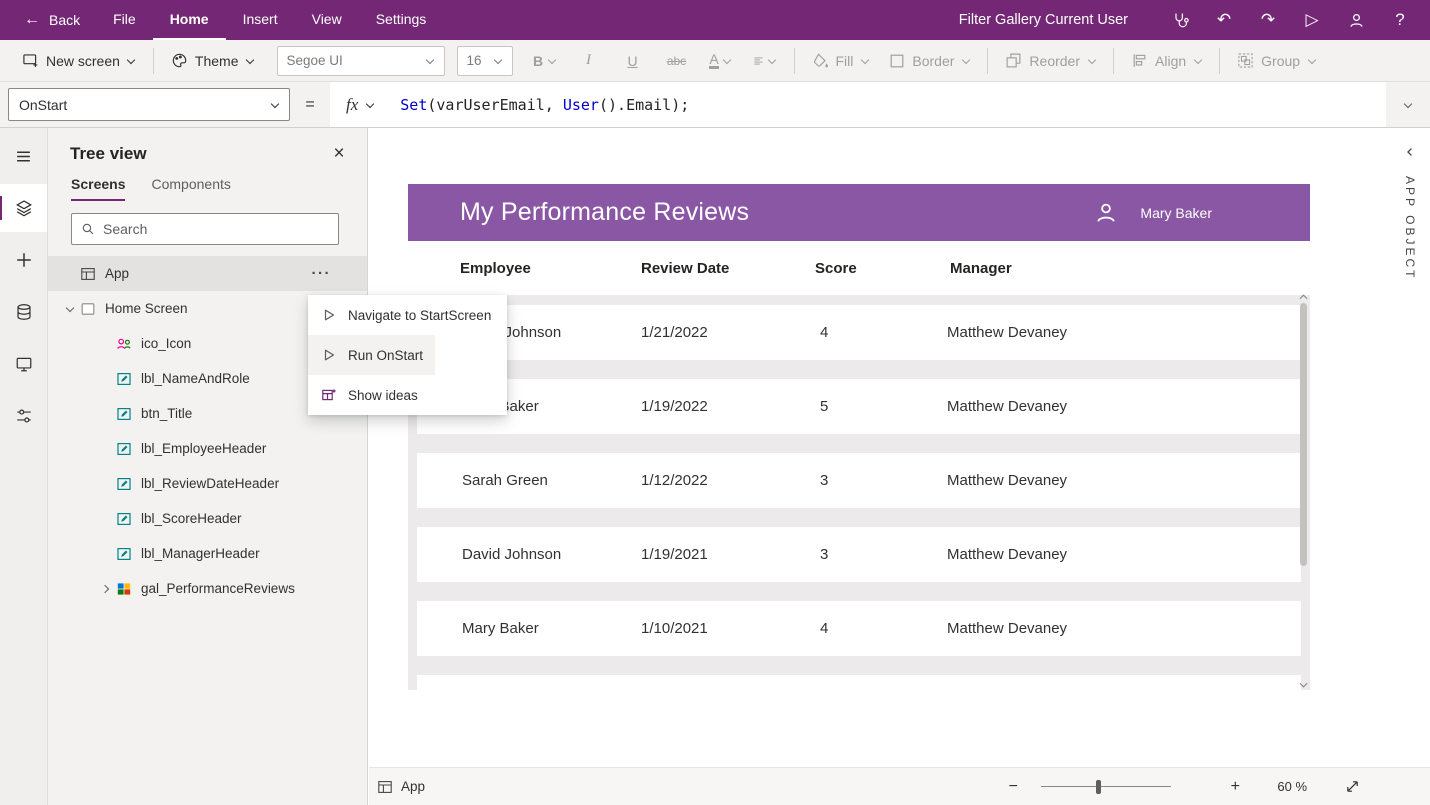  What do you see at coordinates (589, 61) in the screenshot?
I see `italic-button: I` at bounding box center [589, 61].